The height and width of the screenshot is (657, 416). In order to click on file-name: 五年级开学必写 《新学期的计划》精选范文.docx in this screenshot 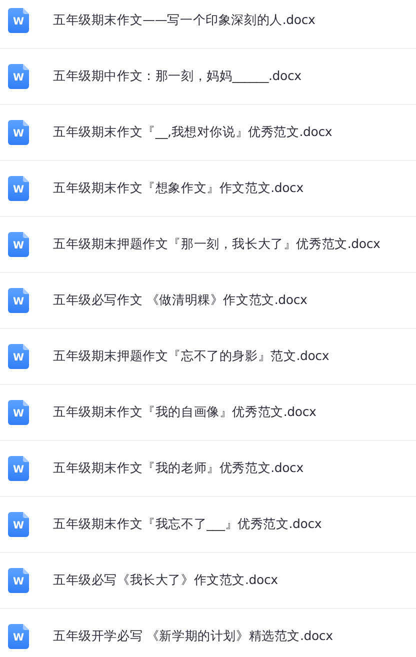, I will do `click(193, 636)`.